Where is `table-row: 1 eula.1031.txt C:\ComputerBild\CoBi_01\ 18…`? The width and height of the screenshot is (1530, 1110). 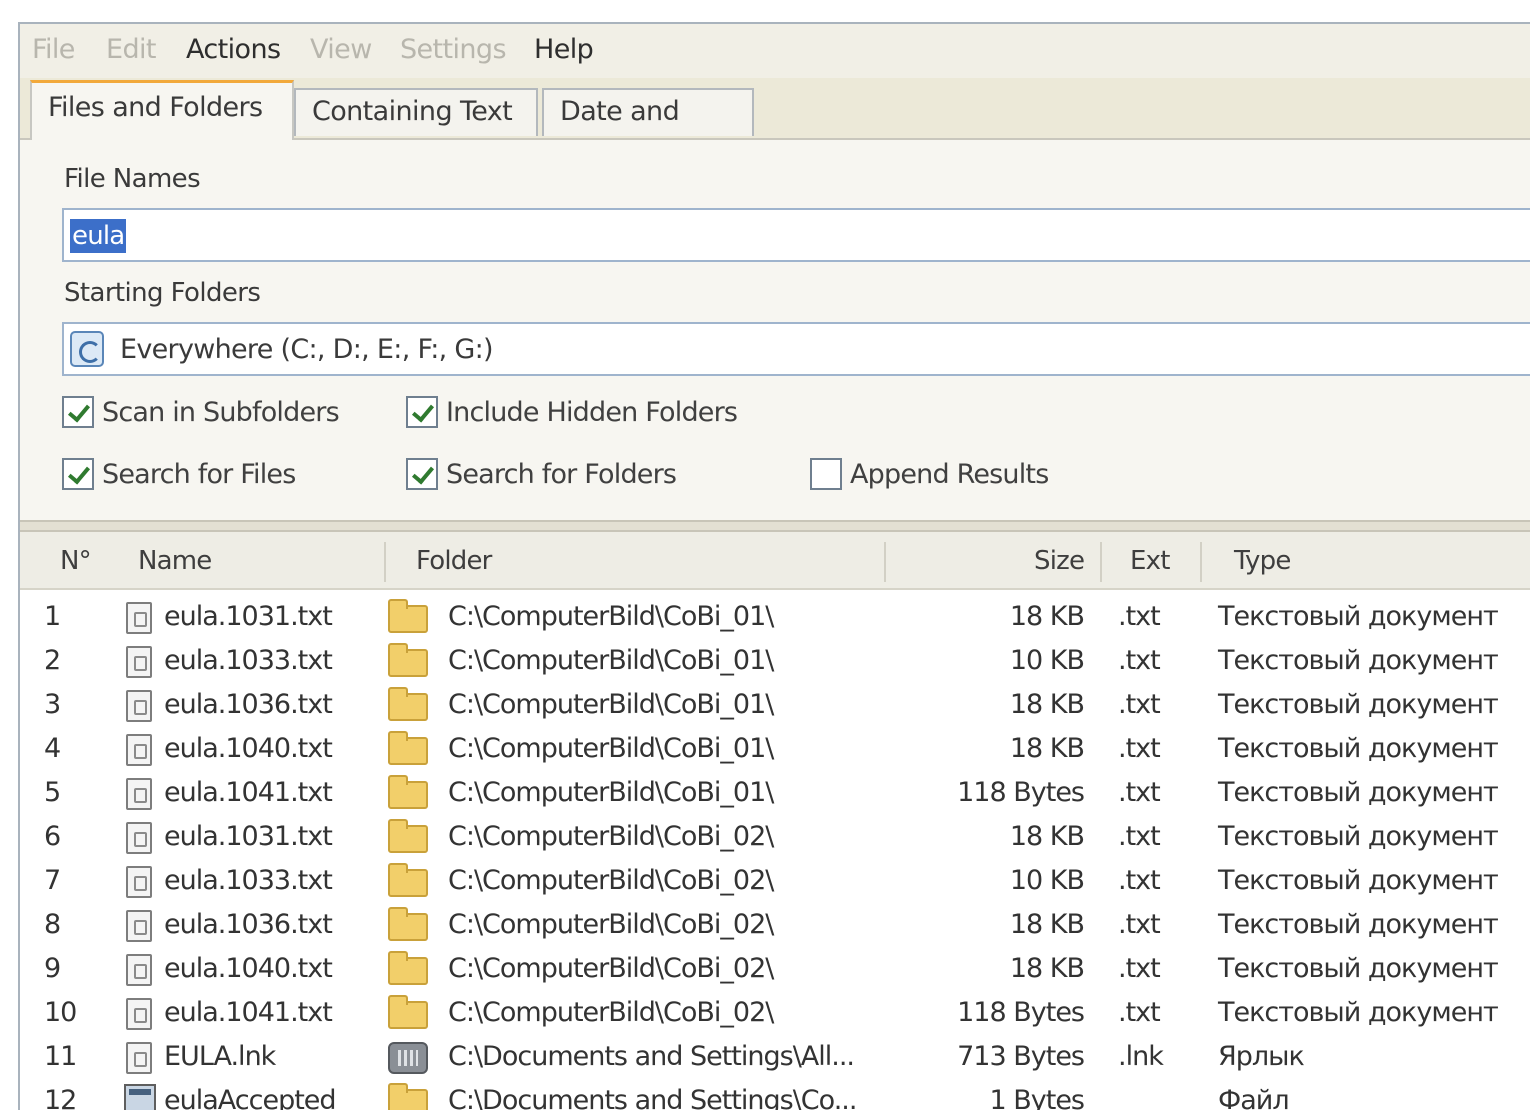
table-row: 1 eula.1031.txt C:\ComputerBild\CoBi_01\ 18… is located at coordinates (775, 618).